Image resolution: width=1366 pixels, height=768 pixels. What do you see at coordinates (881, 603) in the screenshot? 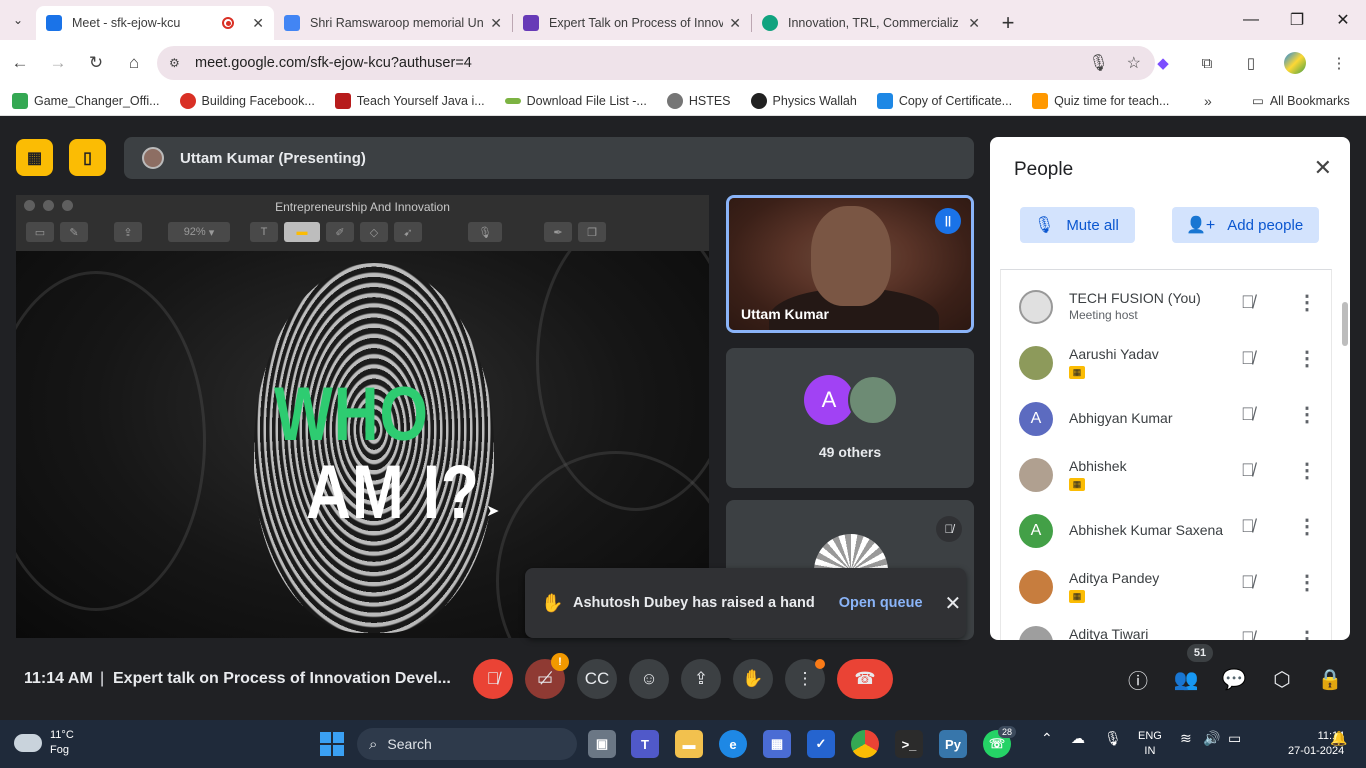
I see `open-queue-link: Open queue` at bounding box center [881, 603].